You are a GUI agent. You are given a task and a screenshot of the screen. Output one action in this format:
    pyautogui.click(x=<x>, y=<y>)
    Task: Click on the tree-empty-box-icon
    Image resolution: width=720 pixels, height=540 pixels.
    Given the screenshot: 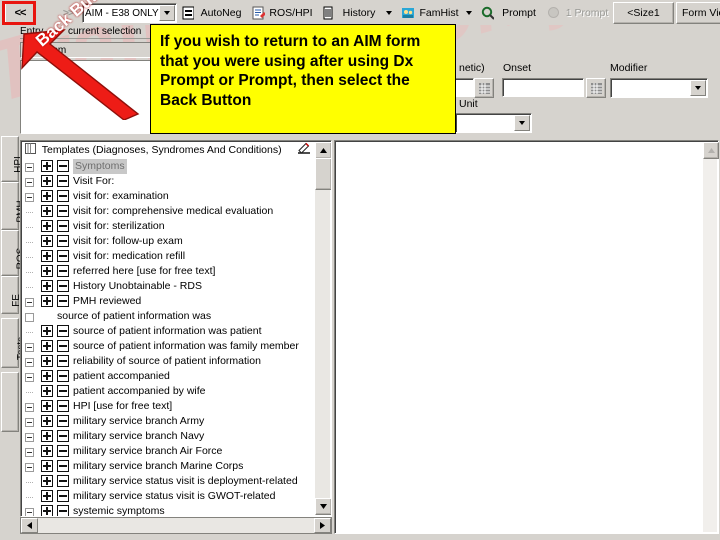 What is the action you would take?
    pyautogui.click(x=30, y=317)
    